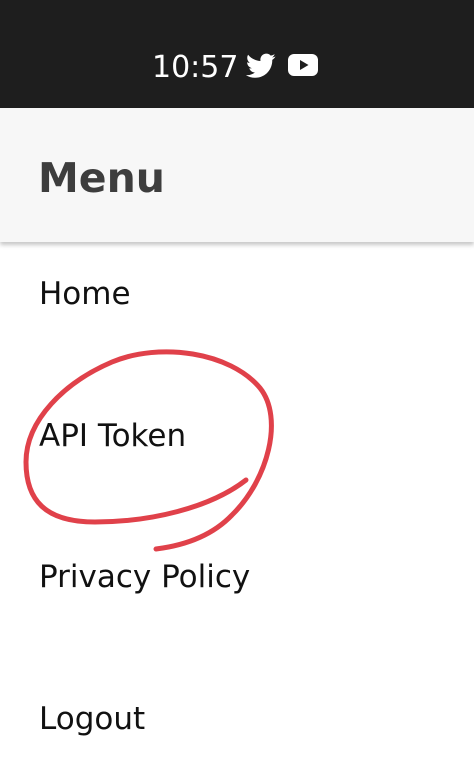  What do you see at coordinates (237, 719) in the screenshot?
I see `menu-item-logout: Logout` at bounding box center [237, 719].